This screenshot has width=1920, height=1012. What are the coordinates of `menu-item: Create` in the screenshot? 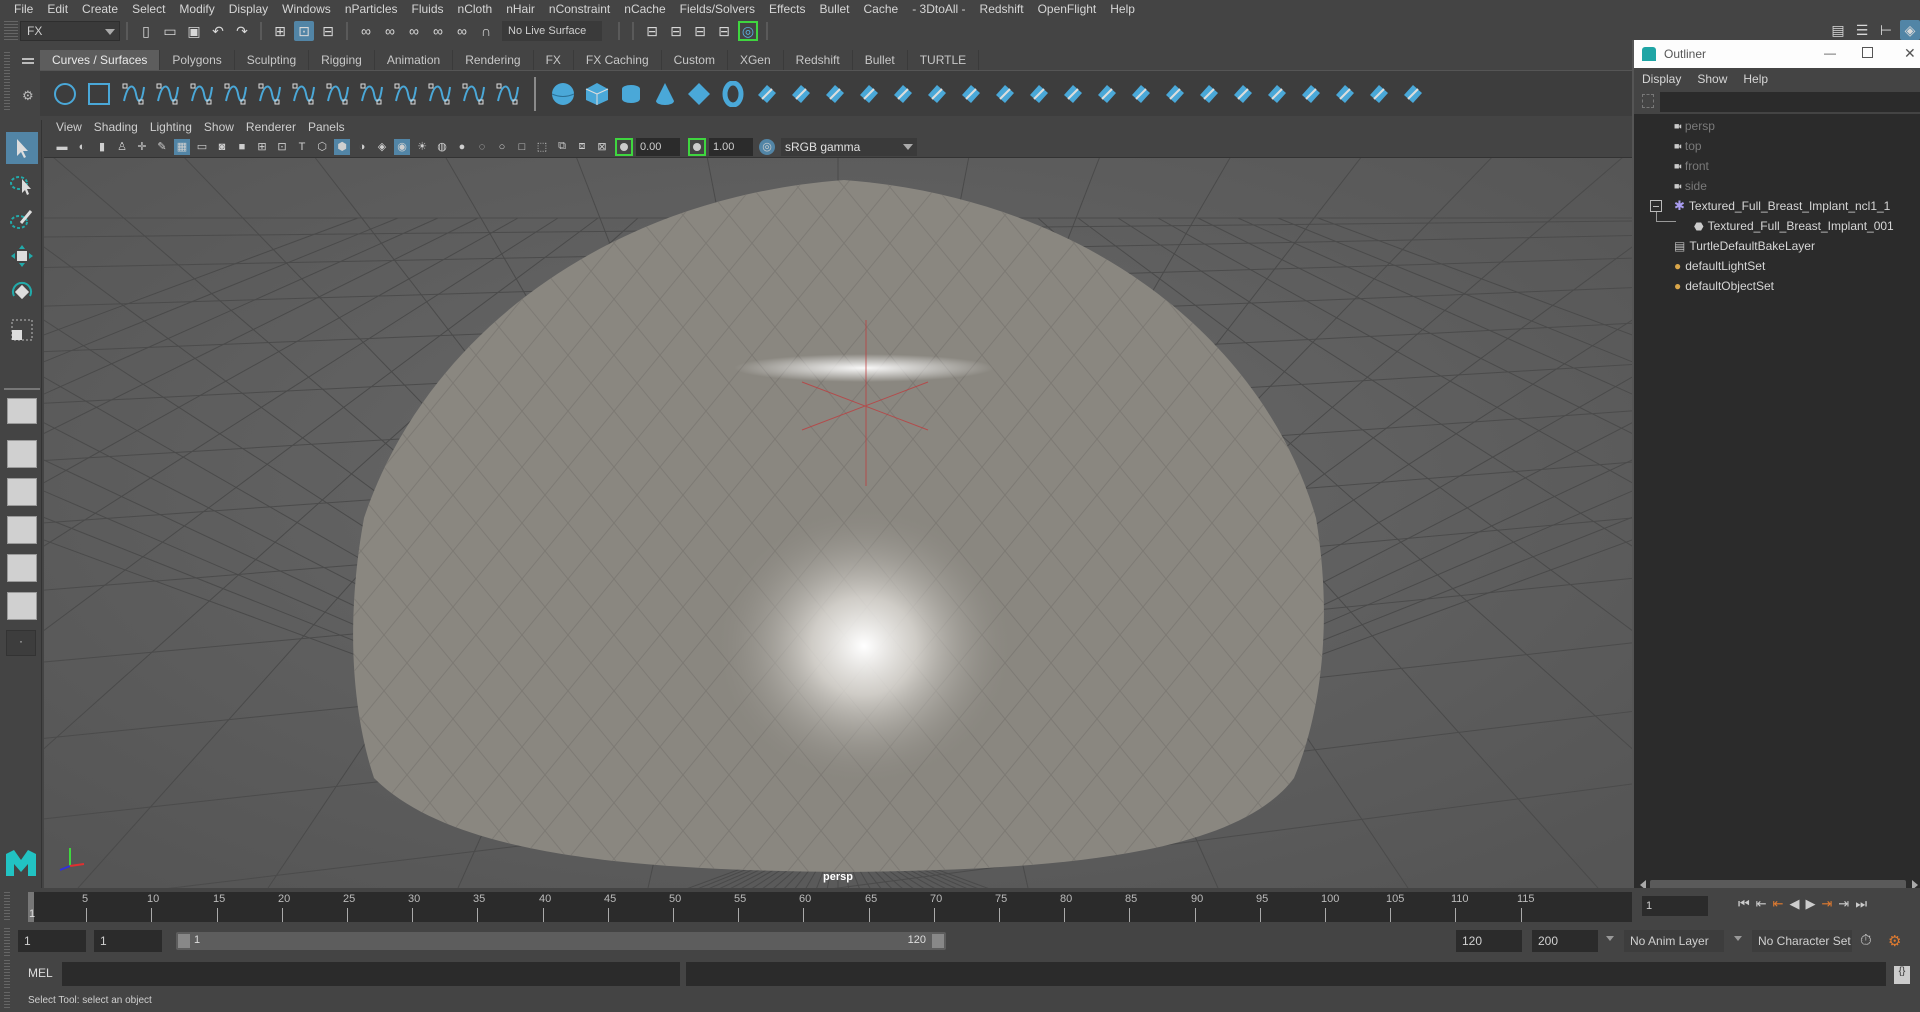 It's located at (101, 9).